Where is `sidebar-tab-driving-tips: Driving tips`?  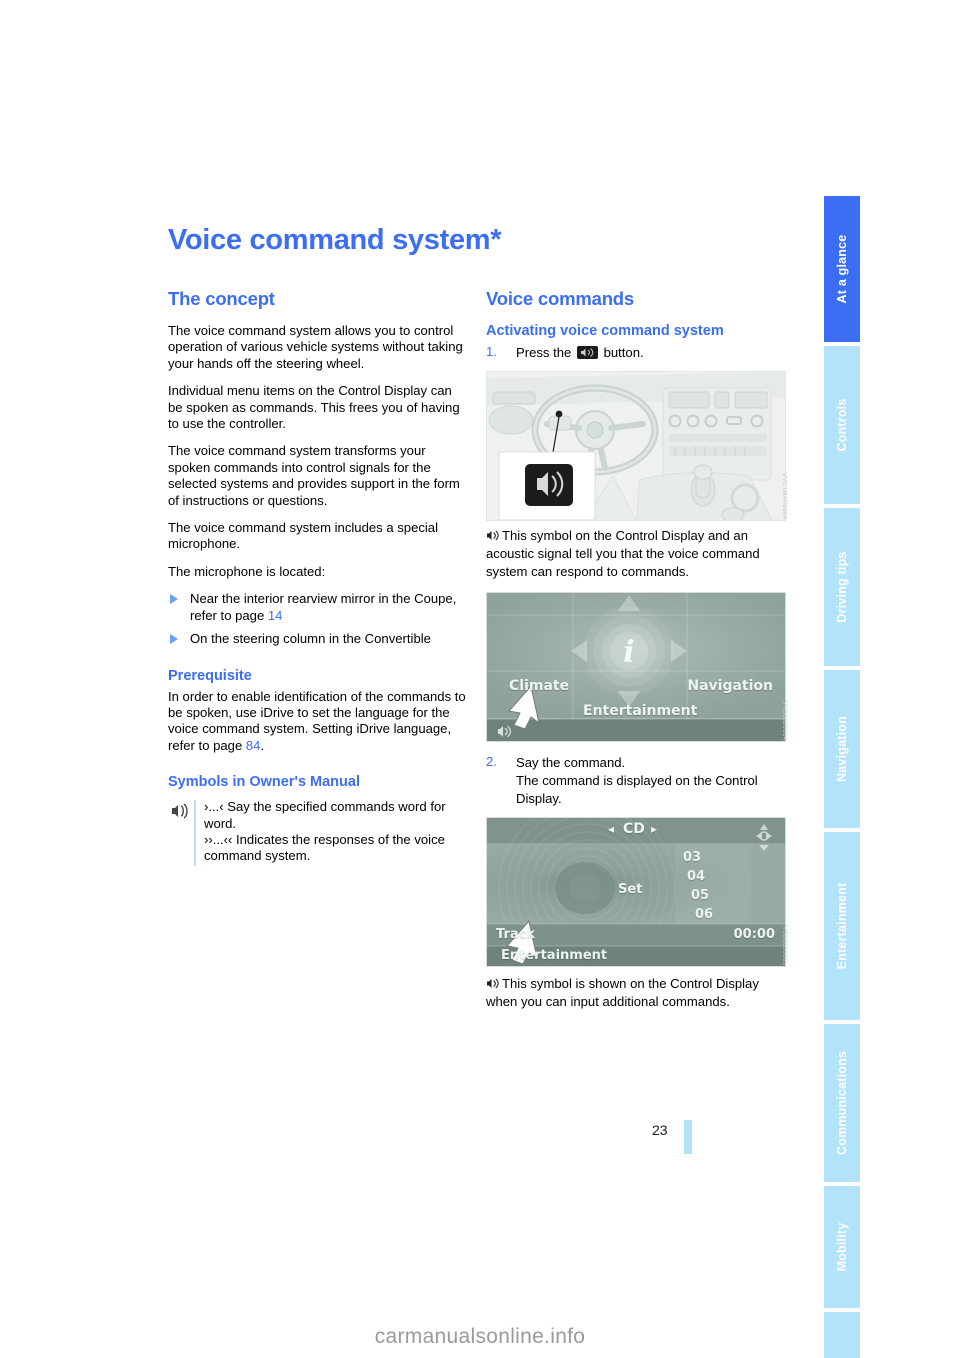 sidebar-tab-driving-tips: Driving tips is located at coordinates (842, 587).